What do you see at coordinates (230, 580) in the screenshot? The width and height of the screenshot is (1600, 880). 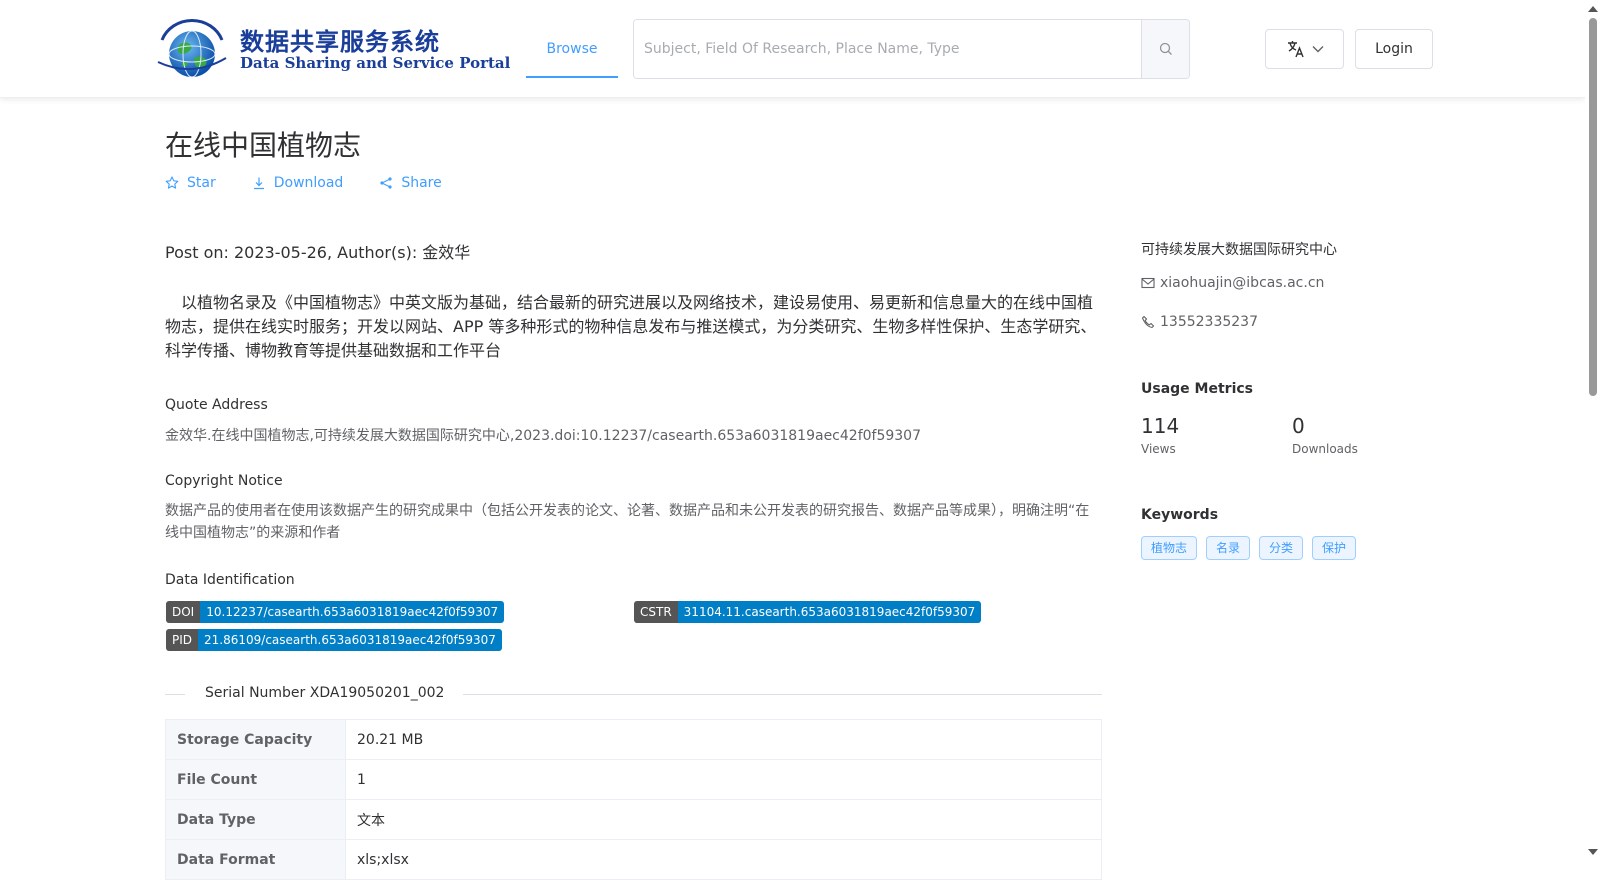 I see `data-identification-label: Data Identification` at bounding box center [230, 580].